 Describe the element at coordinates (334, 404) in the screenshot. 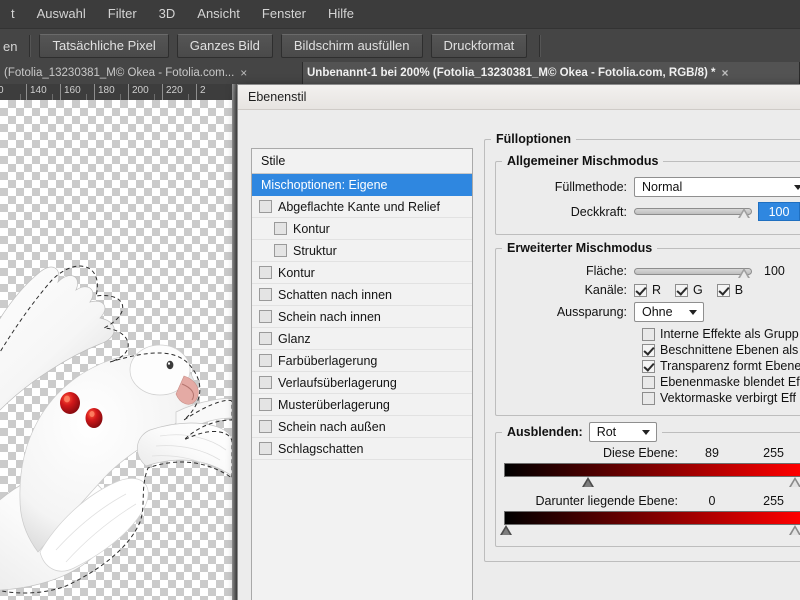

I see `style-row-label: Musterüberlagerung` at that location.